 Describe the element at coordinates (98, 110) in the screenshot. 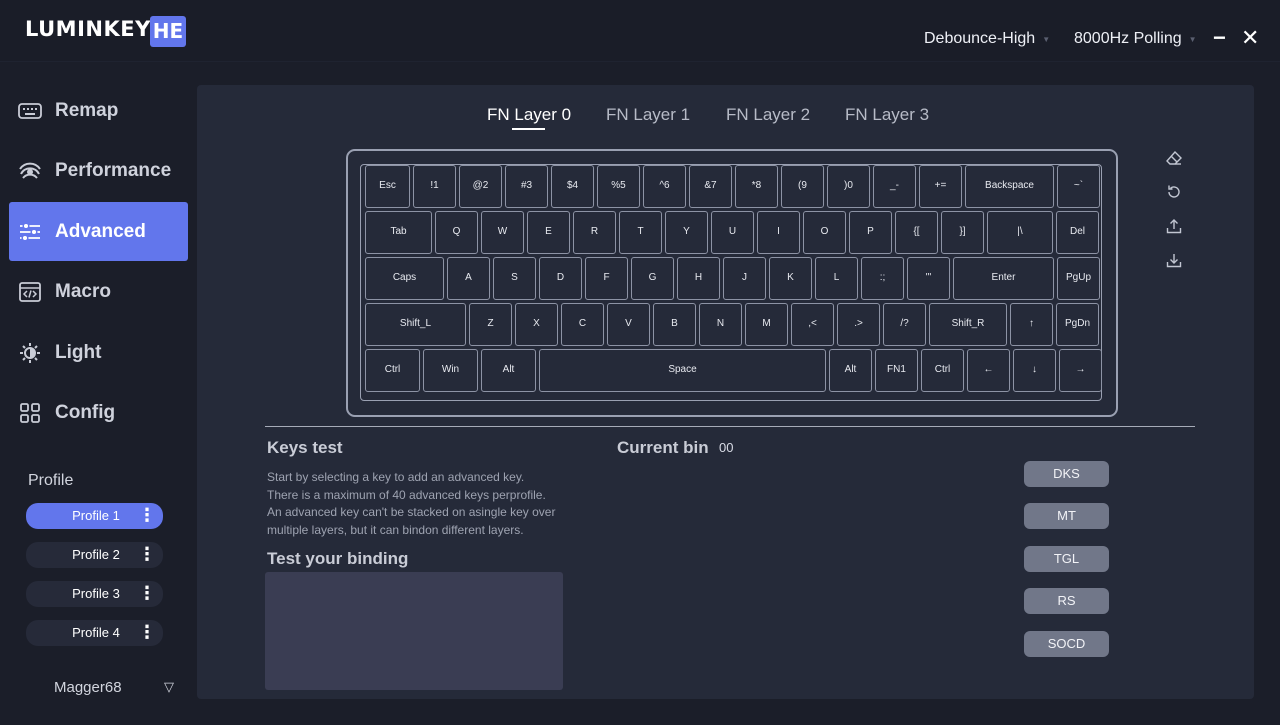

I see `sidebar-item-remap: Remap` at that location.